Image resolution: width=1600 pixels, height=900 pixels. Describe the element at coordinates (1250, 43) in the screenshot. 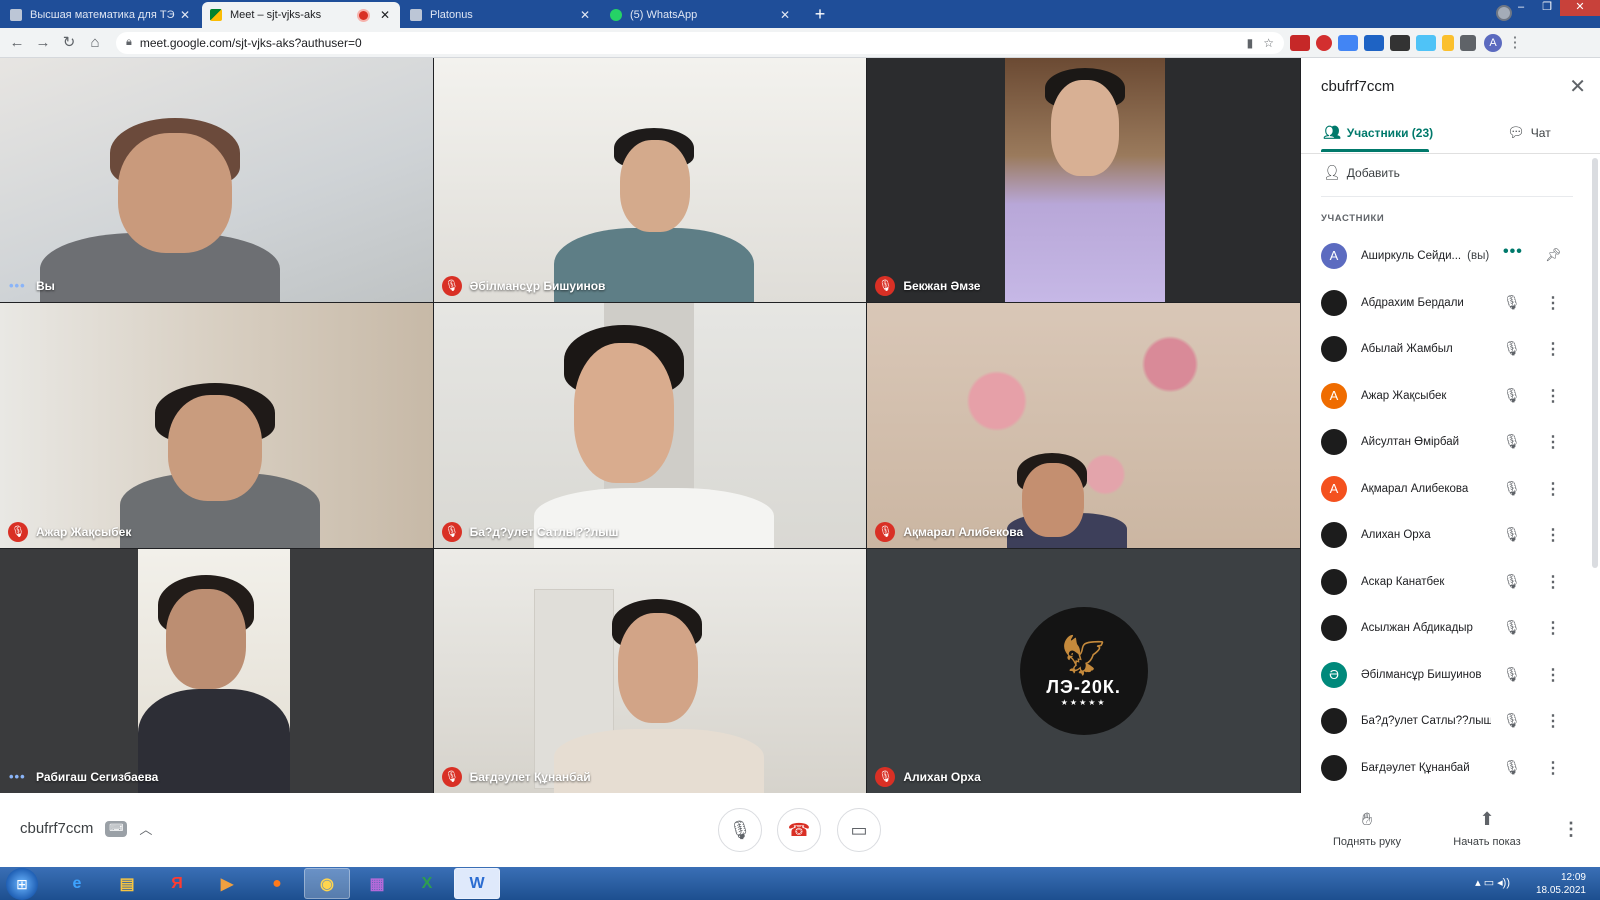

I see `camera-icon: ▮` at that location.